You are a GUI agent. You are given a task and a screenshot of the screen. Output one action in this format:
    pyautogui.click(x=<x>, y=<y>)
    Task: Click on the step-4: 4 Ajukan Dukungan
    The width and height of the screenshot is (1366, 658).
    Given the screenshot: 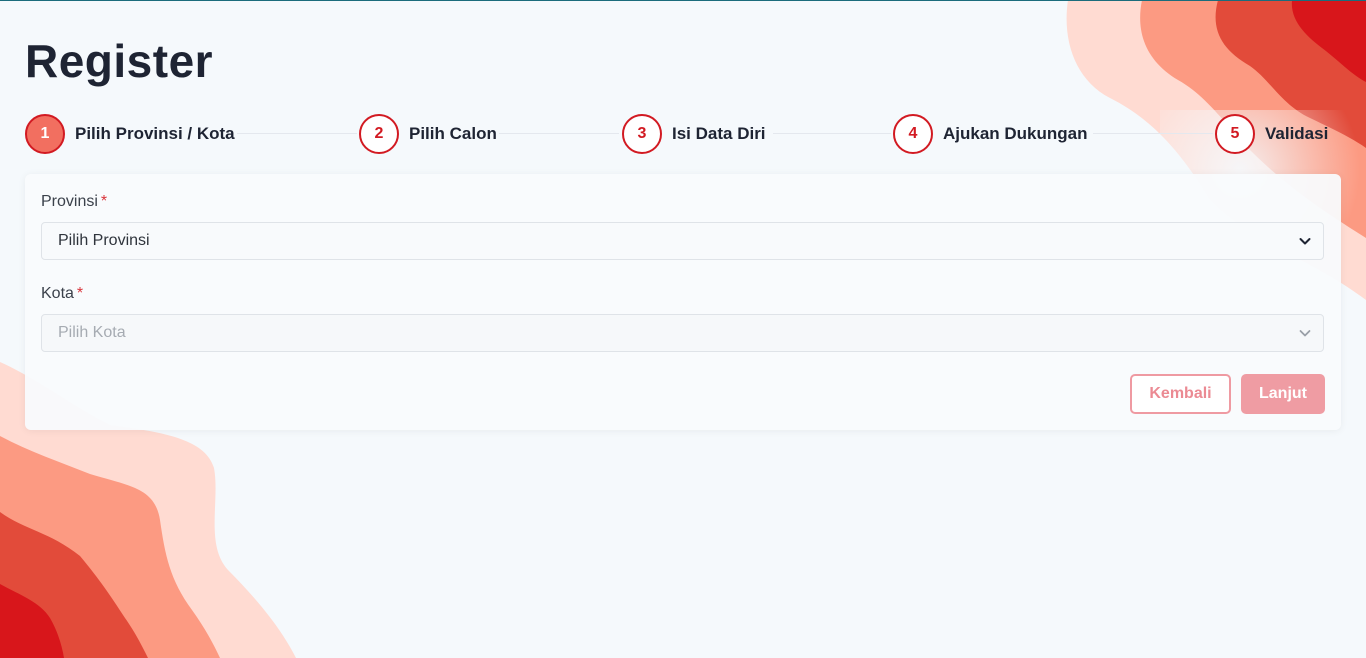 What is the action you would take?
    pyautogui.click(x=990, y=134)
    